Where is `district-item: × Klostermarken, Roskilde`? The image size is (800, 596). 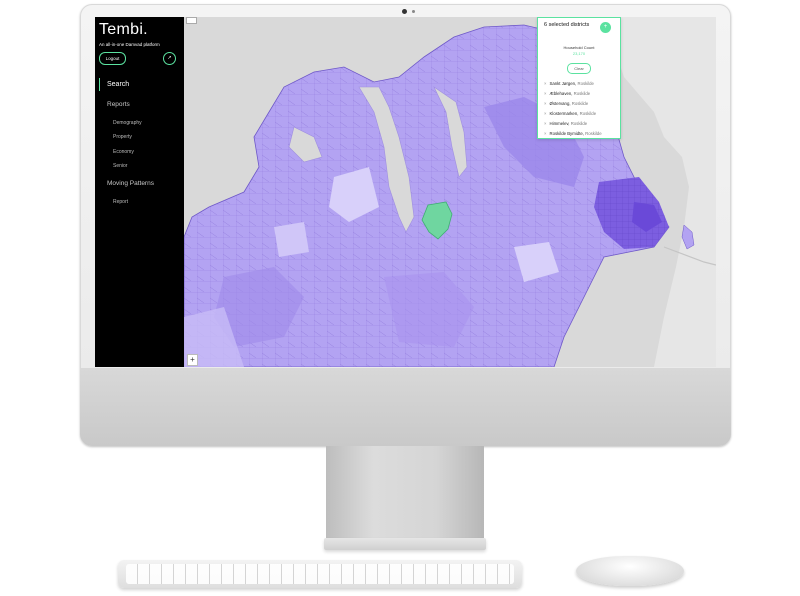 district-item: × Klostermarken, Roskilde is located at coordinates (570, 113).